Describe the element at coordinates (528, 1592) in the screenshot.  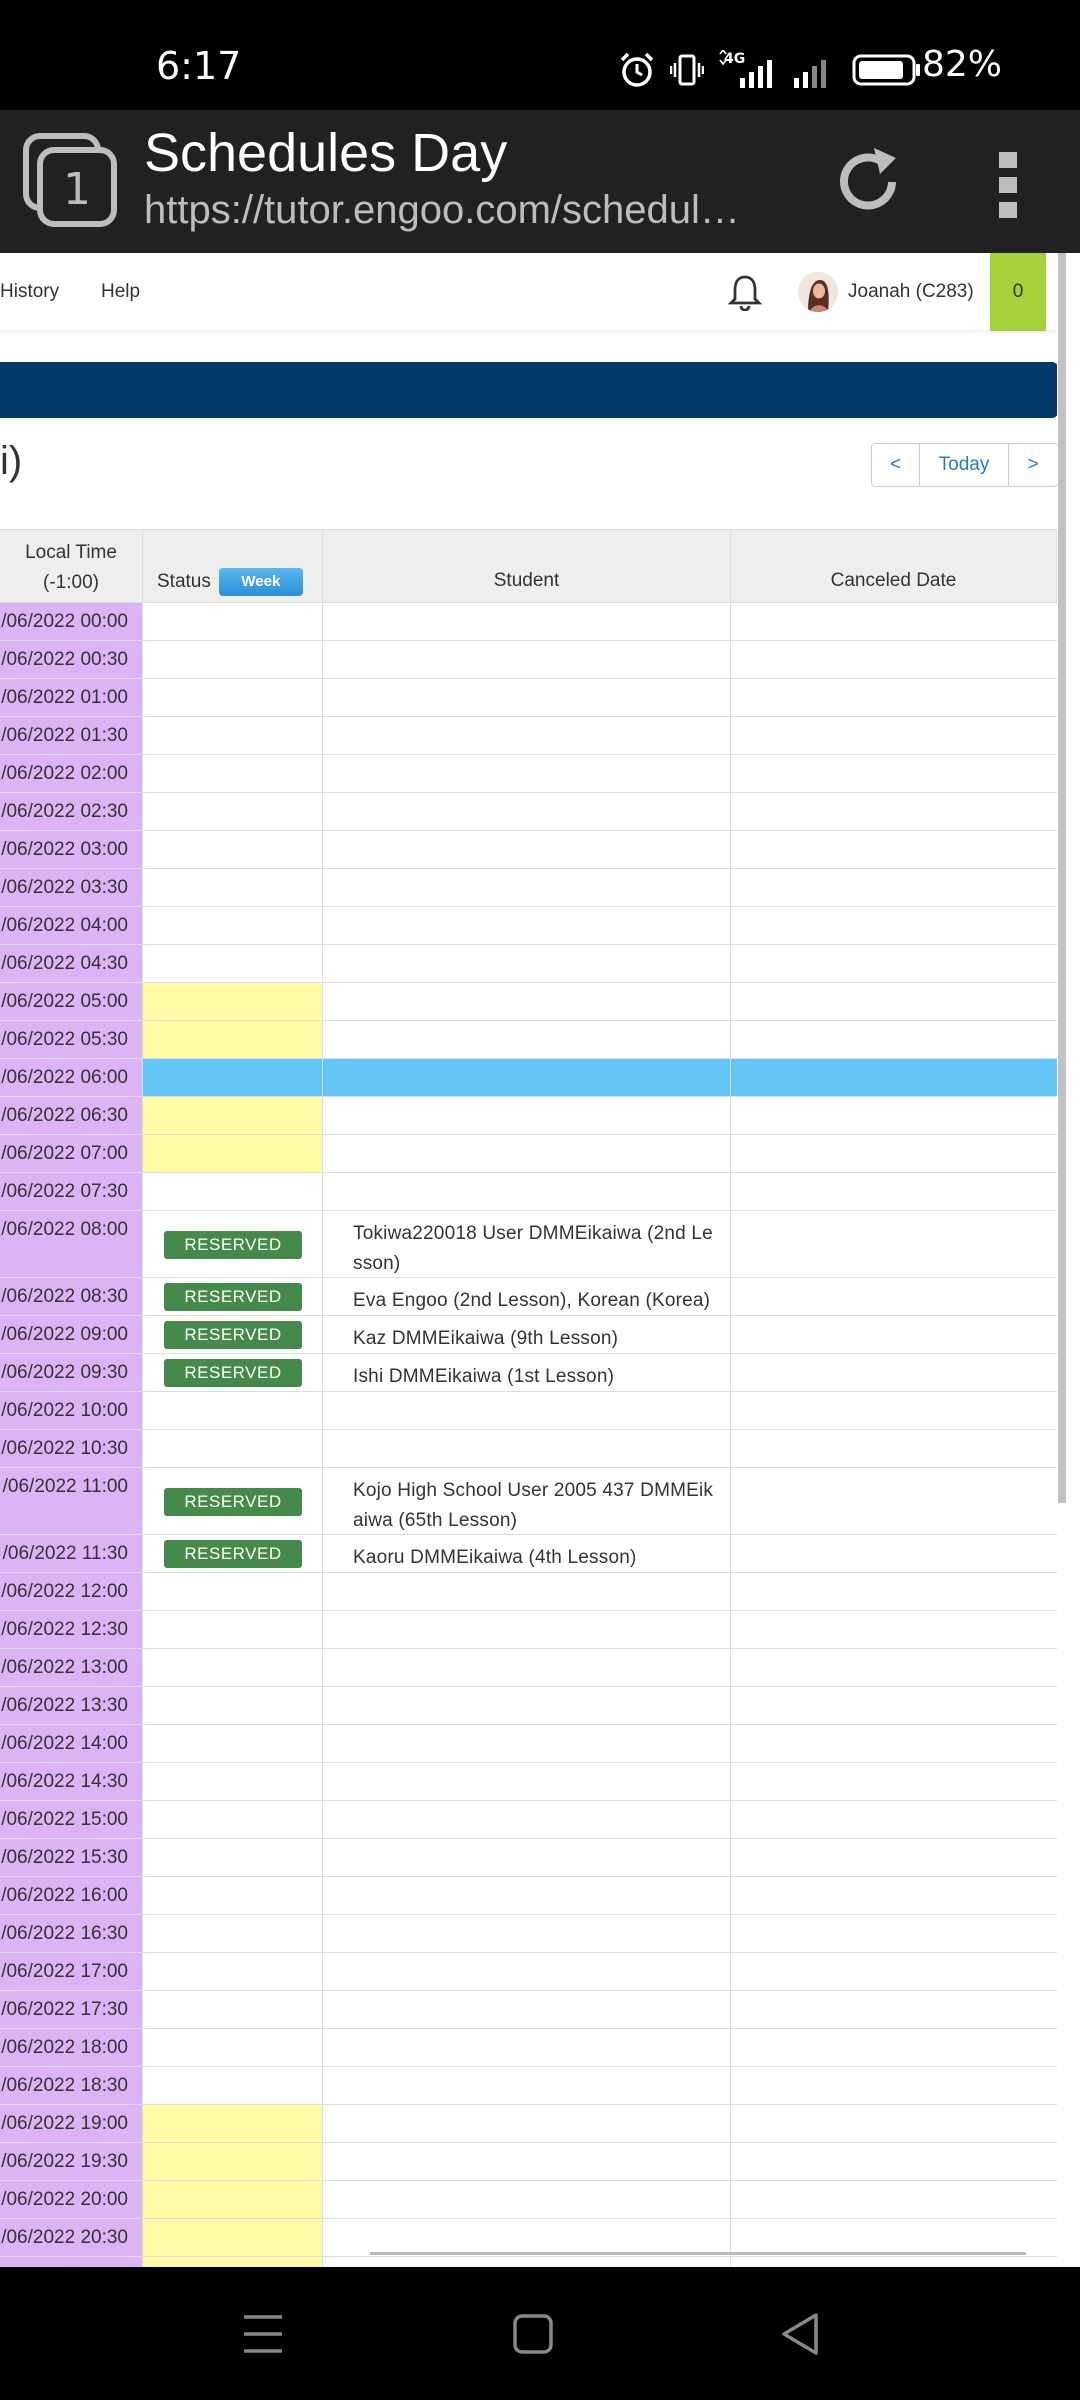
I see `table-row: /06/2022 12:00` at that location.